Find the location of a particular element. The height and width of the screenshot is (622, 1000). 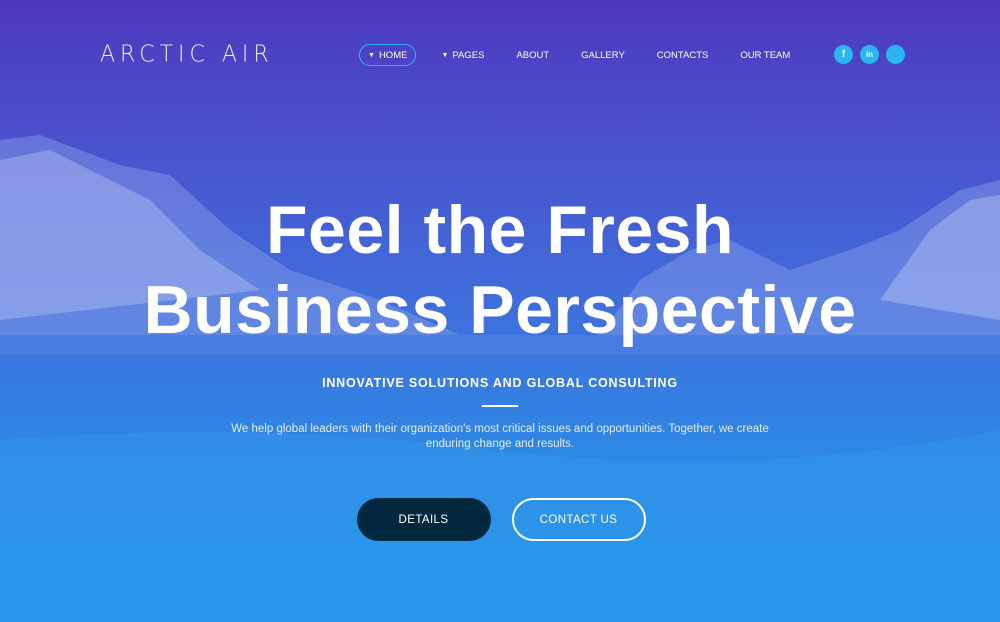

twitter-icon: 🐦 is located at coordinates (895, 54).